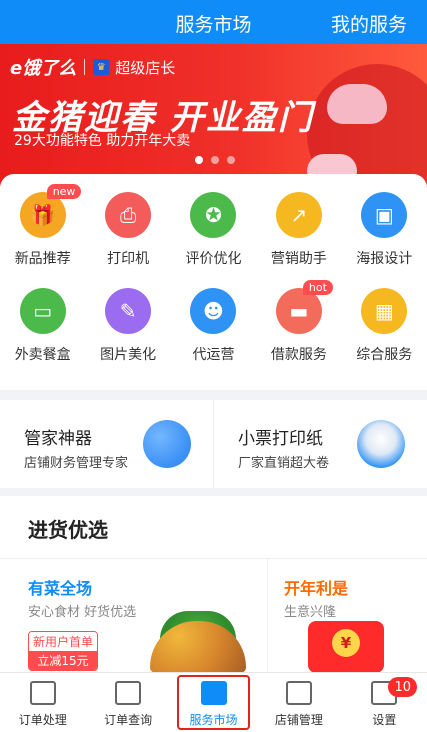  Describe the element at coordinates (213, 259) in the screenshot. I see `service-label: 评价优化` at that location.